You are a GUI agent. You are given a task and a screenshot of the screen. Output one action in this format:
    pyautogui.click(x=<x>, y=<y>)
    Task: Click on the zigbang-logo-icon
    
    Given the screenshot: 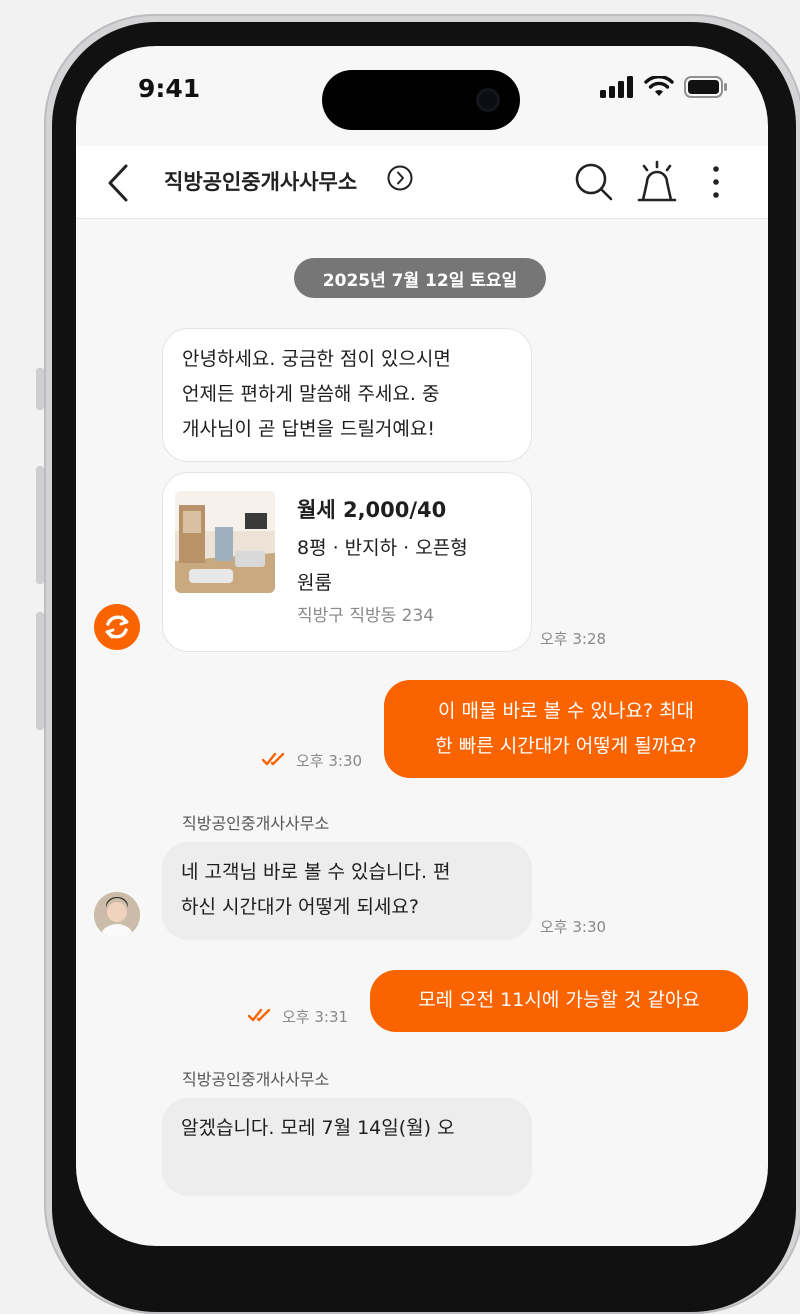 What is the action you would take?
    pyautogui.click(x=117, y=627)
    